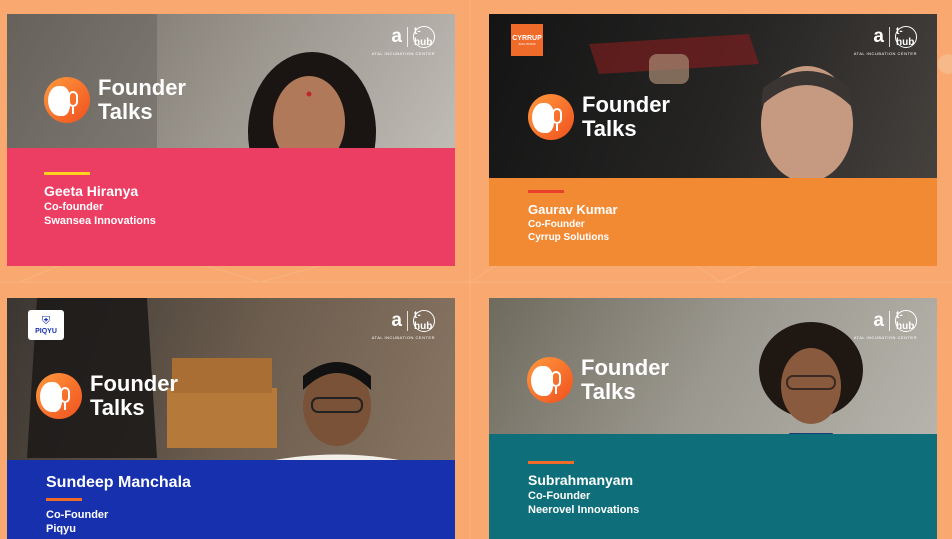  I want to click on shield-icon: ⛨, so click(46, 321).